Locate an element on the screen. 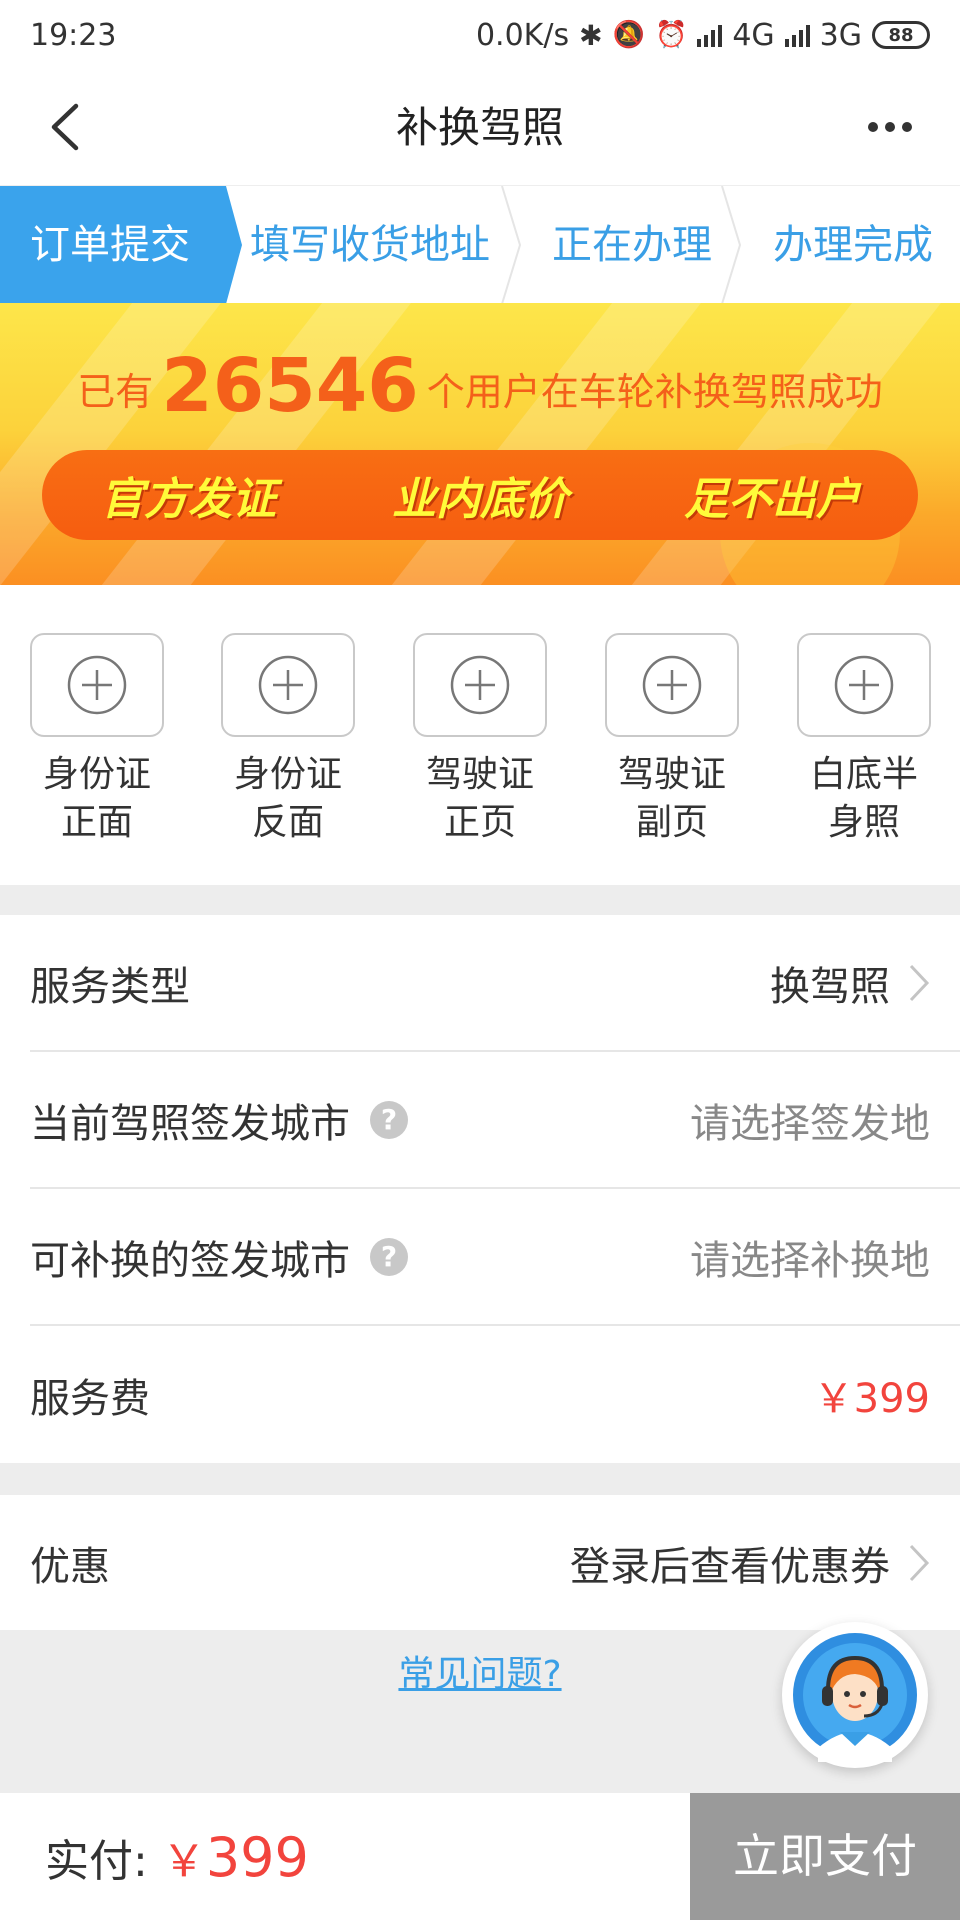  paid-amount: 实付: ￥399 is located at coordinates (177, 1856).